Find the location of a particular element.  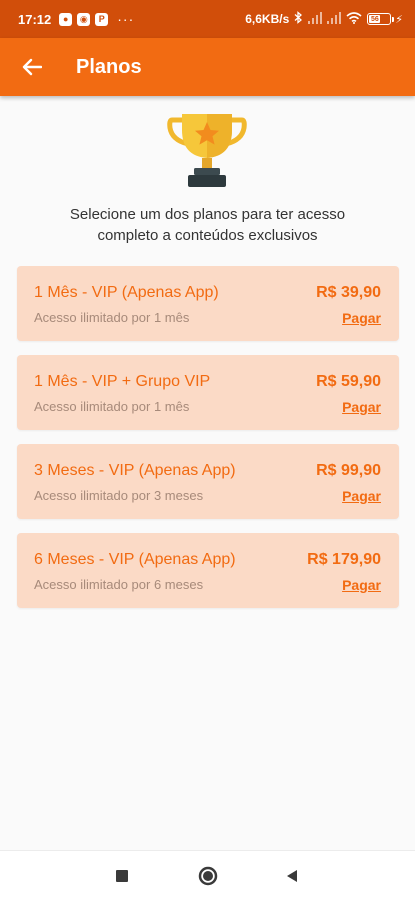

recents-button is located at coordinates (122, 875).